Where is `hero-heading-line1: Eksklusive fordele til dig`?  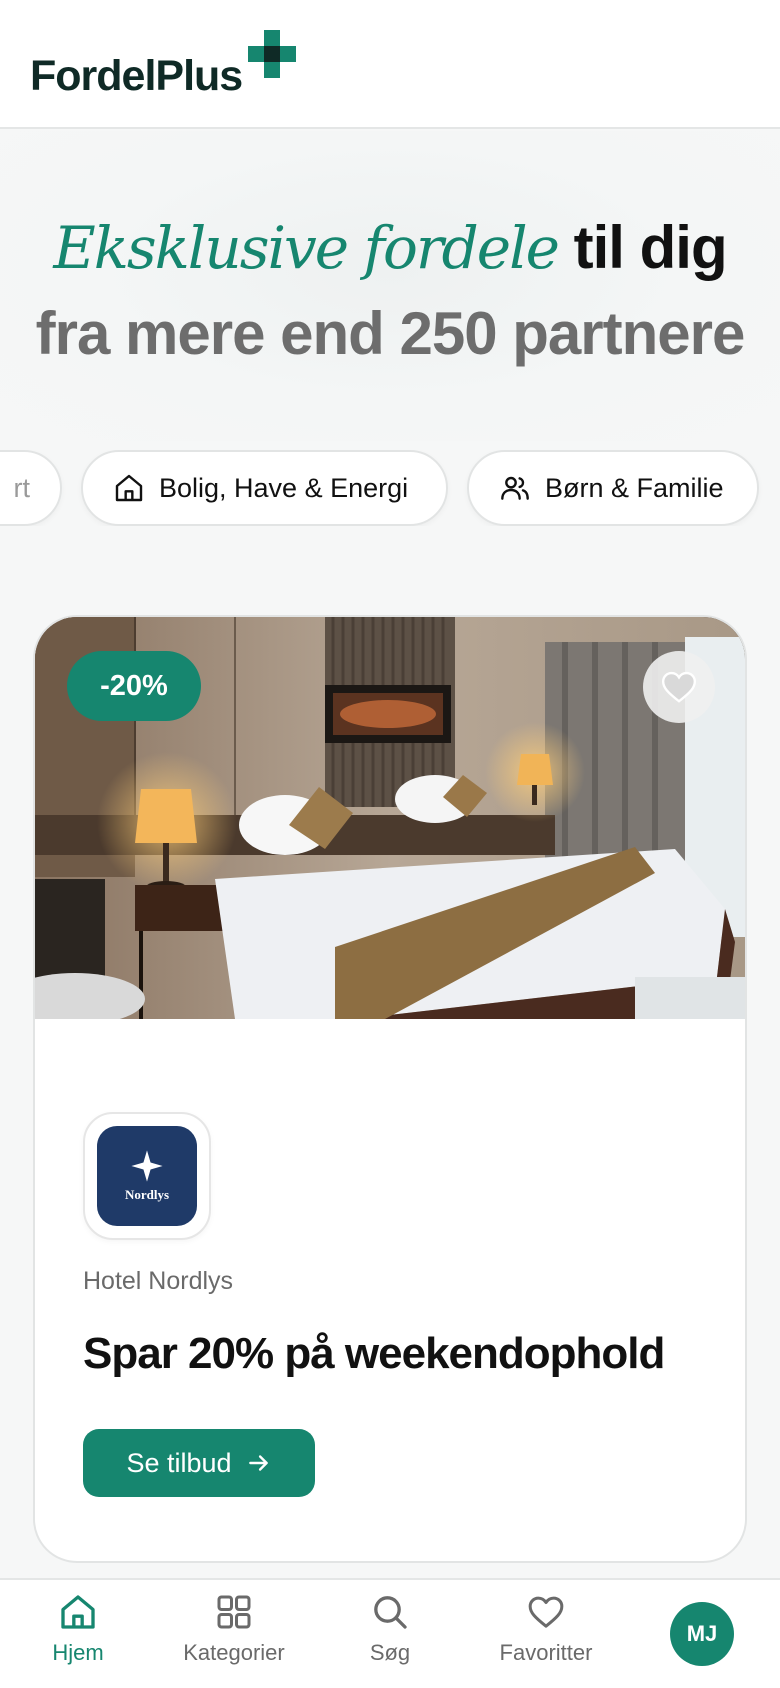 hero-heading-line1: Eksklusive fordele til dig is located at coordinates (390, 248).